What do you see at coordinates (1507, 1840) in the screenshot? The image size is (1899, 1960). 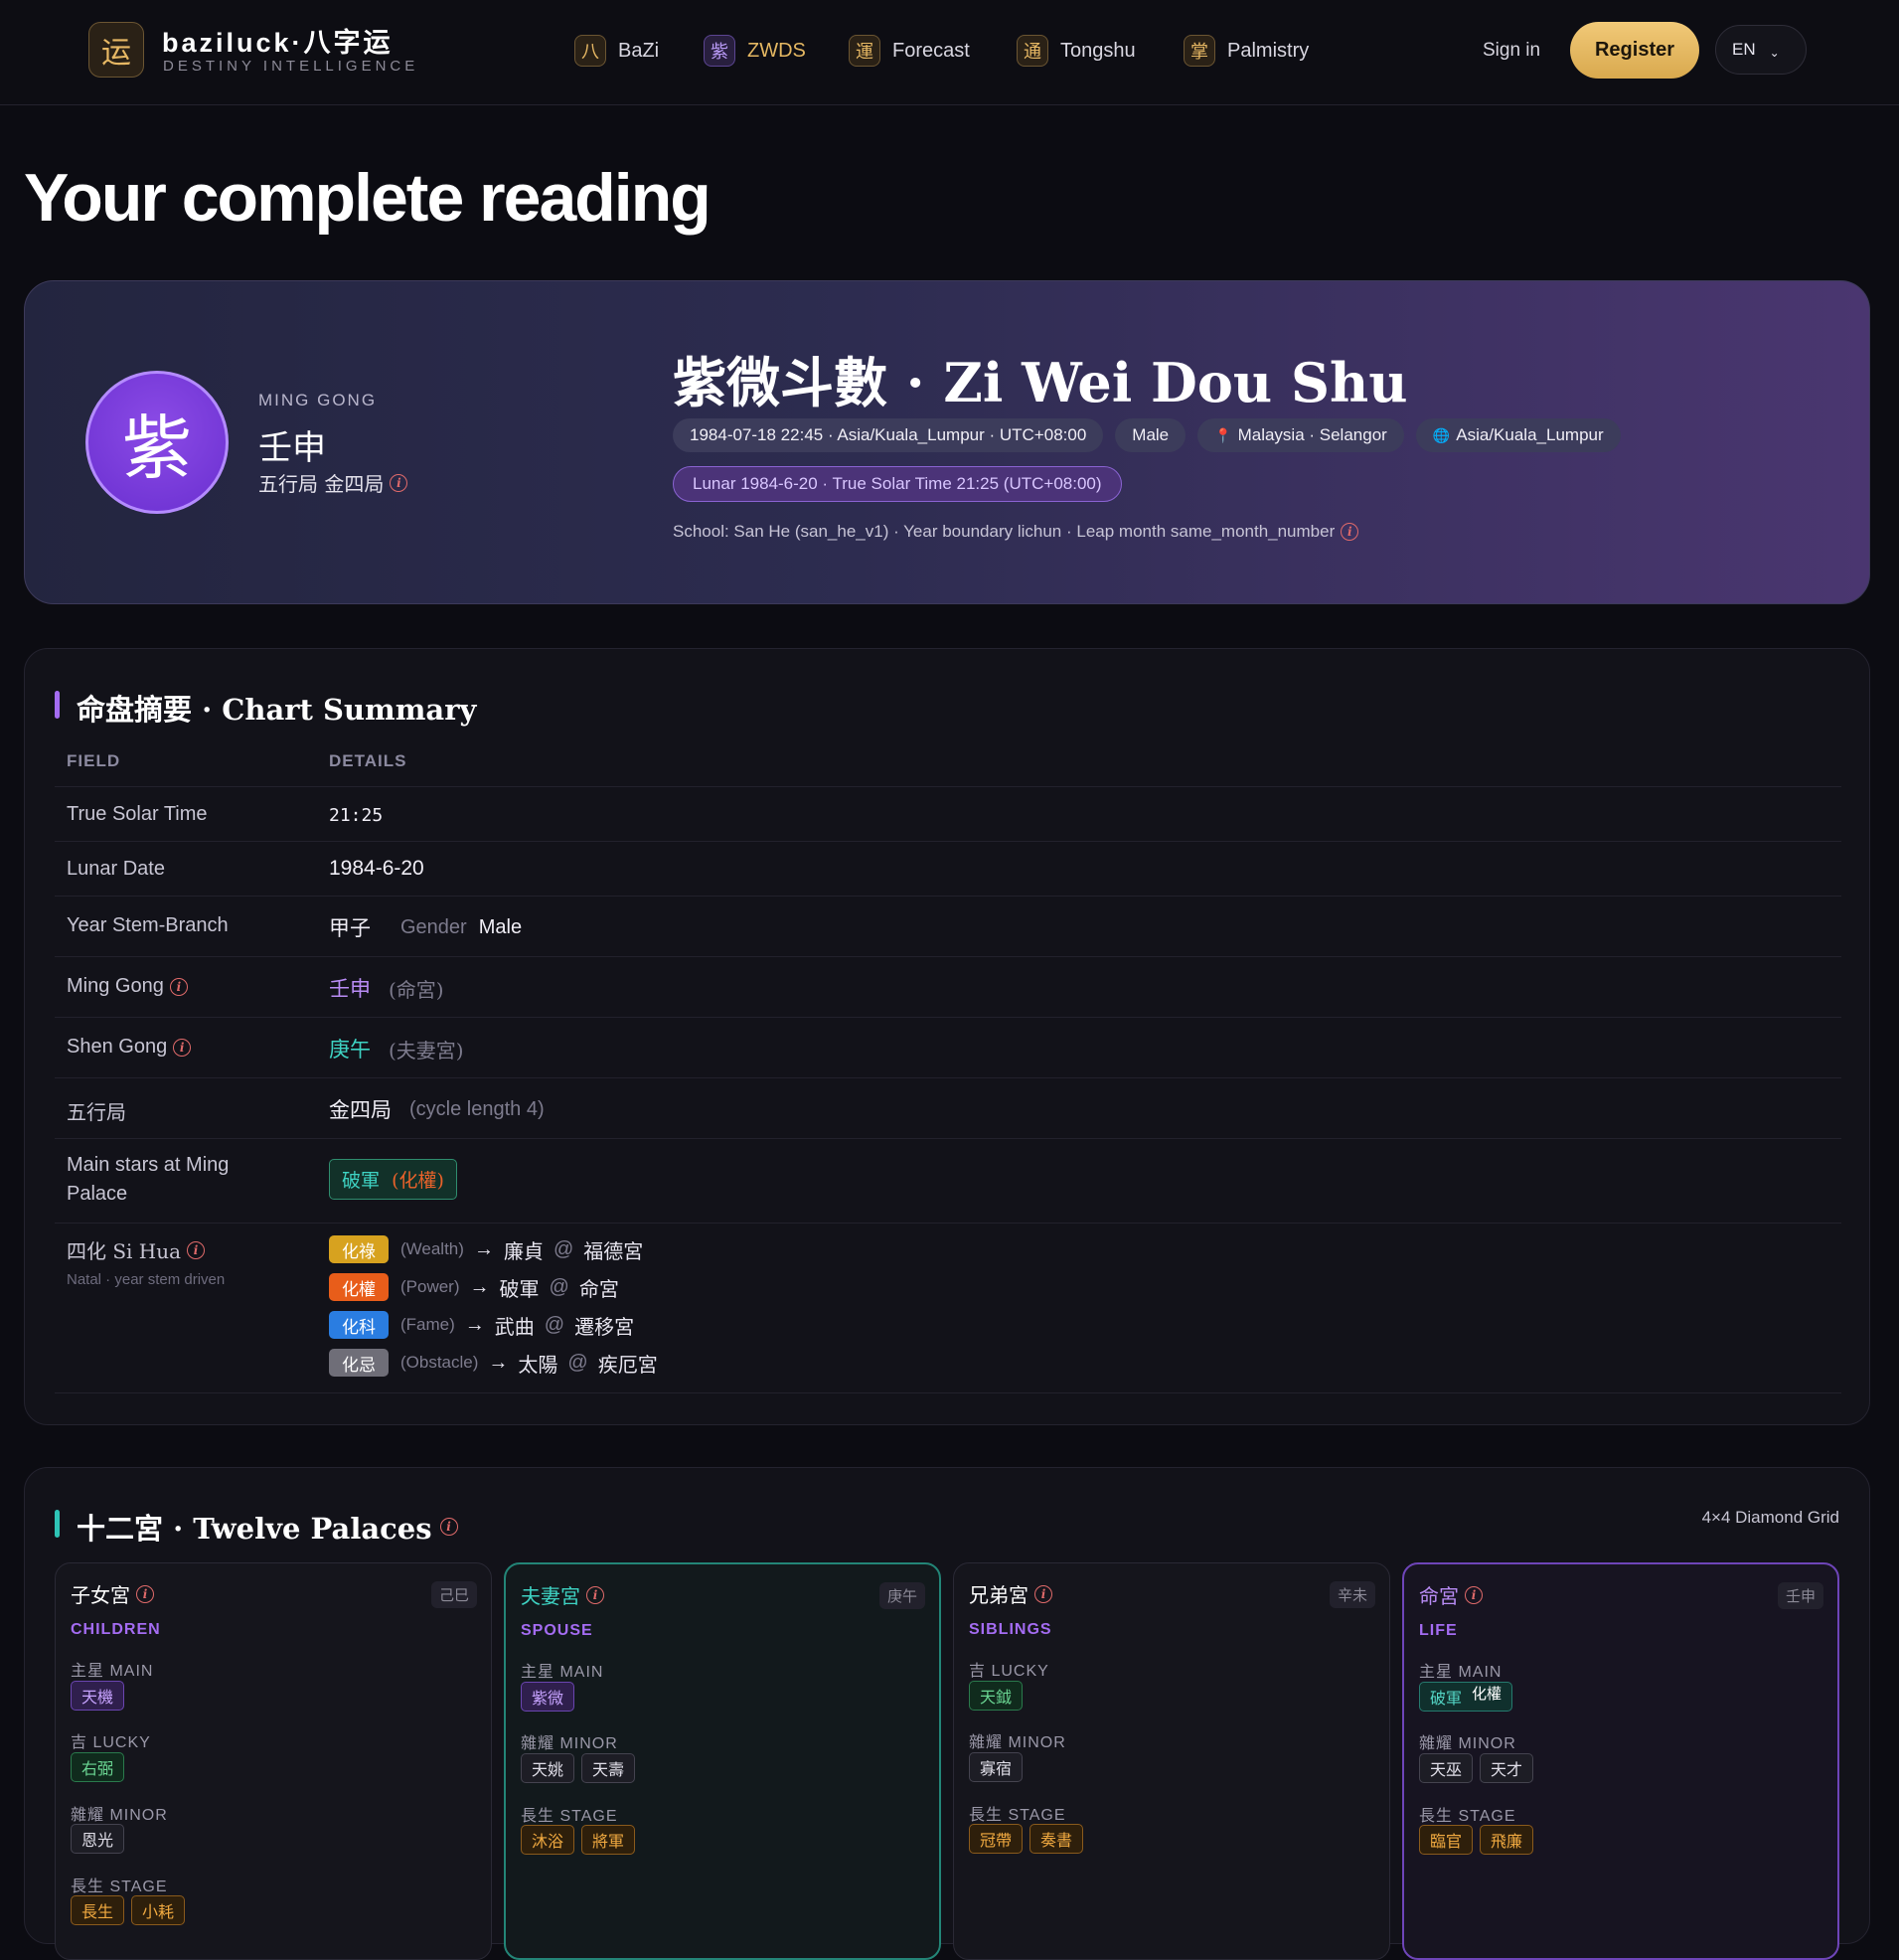 I see `star-tag: 飛廉` at bounding box center [1507, 1840].